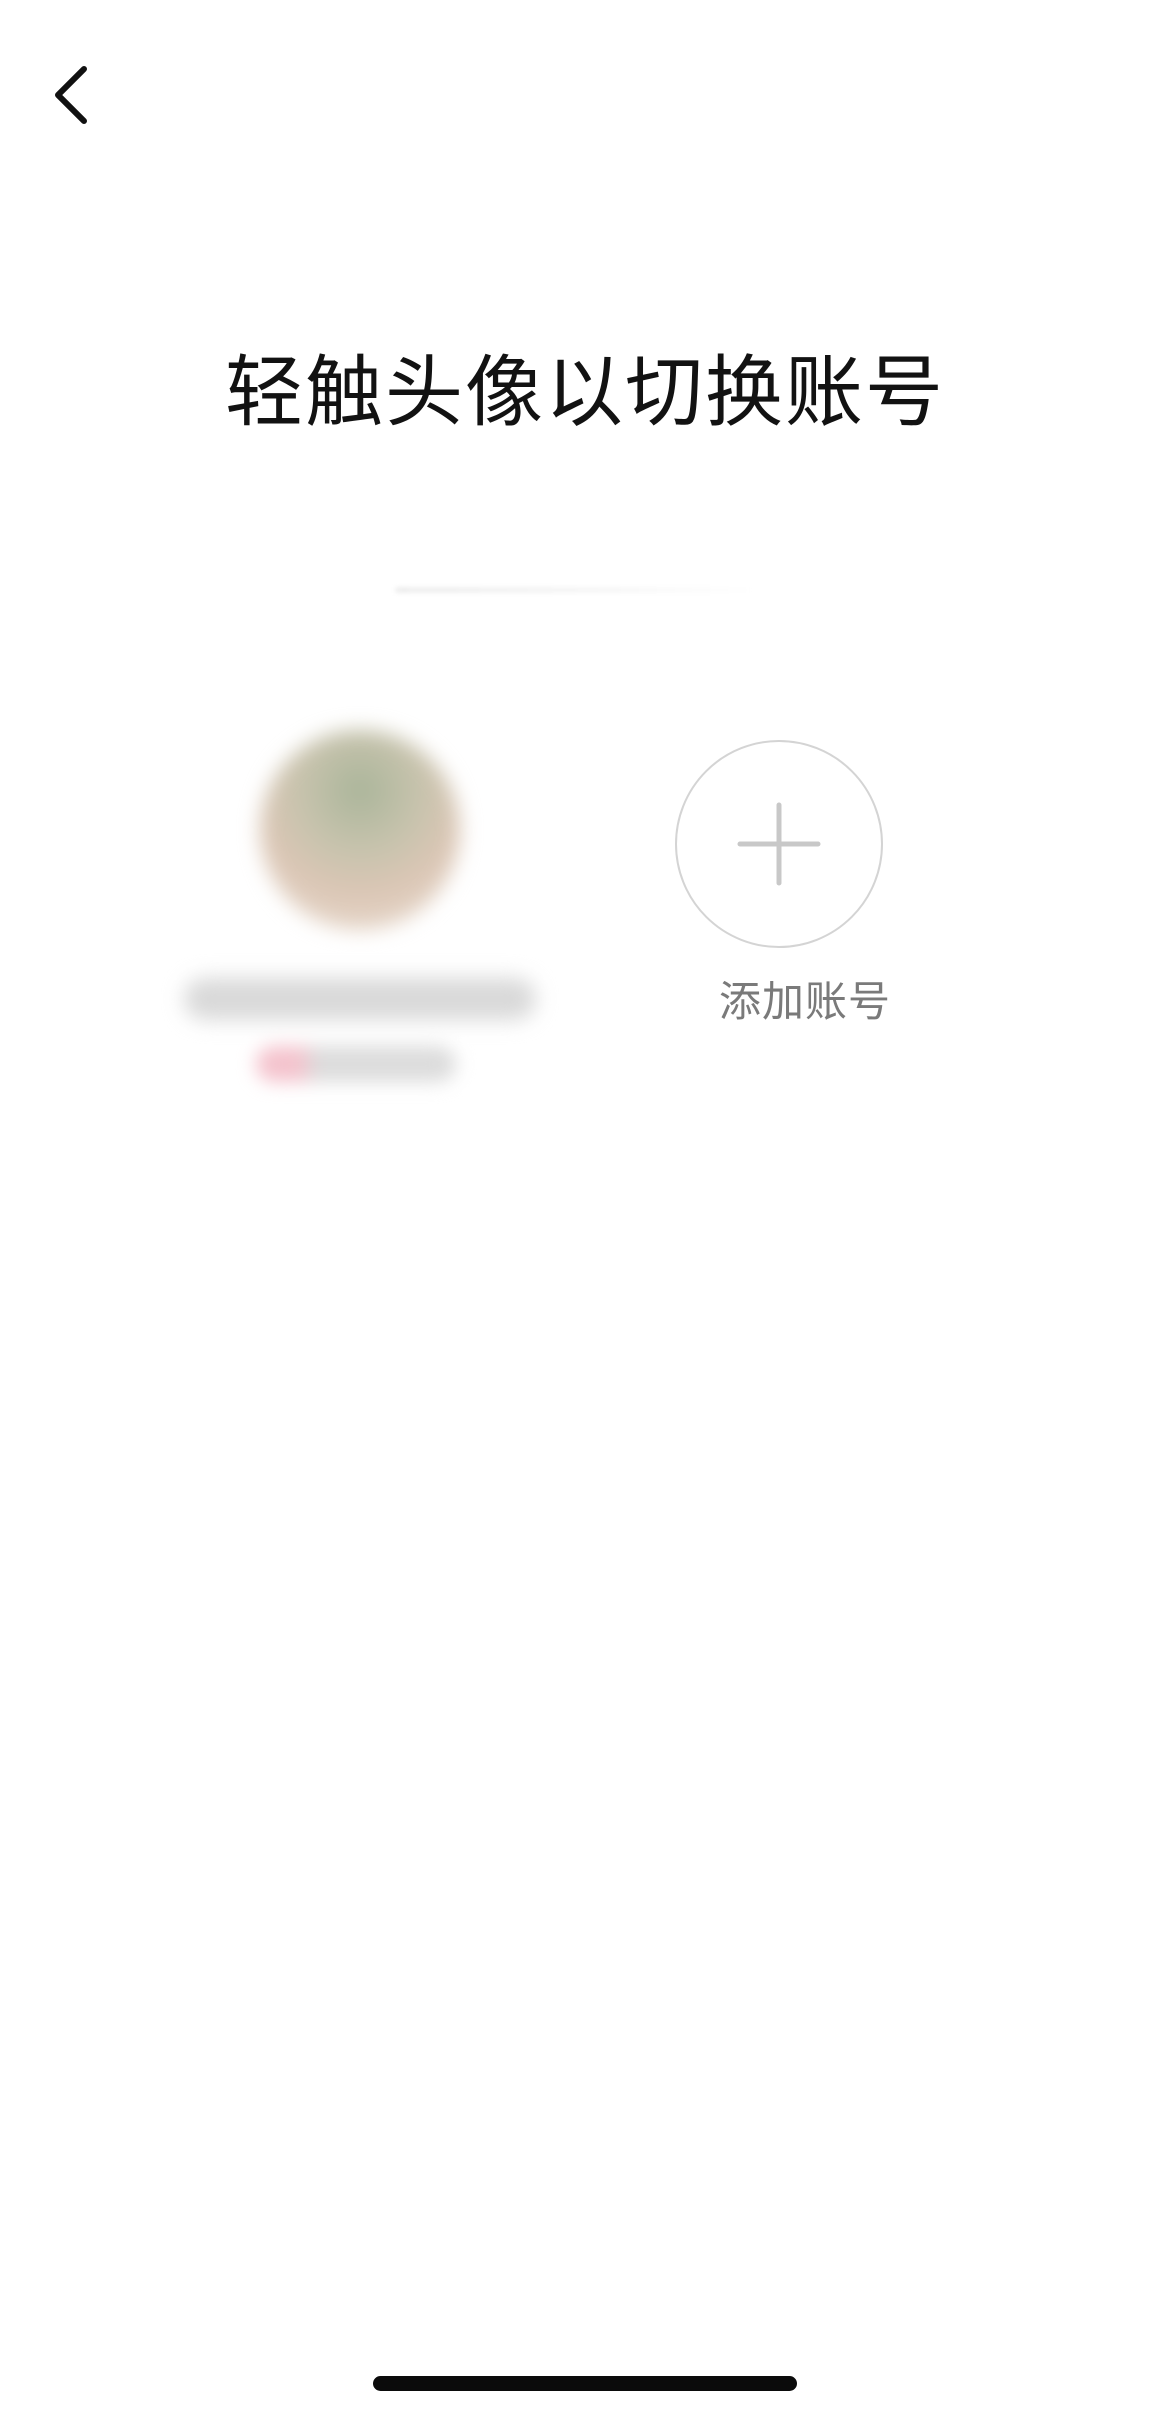 The image size is (1170, 2422). I want to click on plus-icon, so click(779, 844).